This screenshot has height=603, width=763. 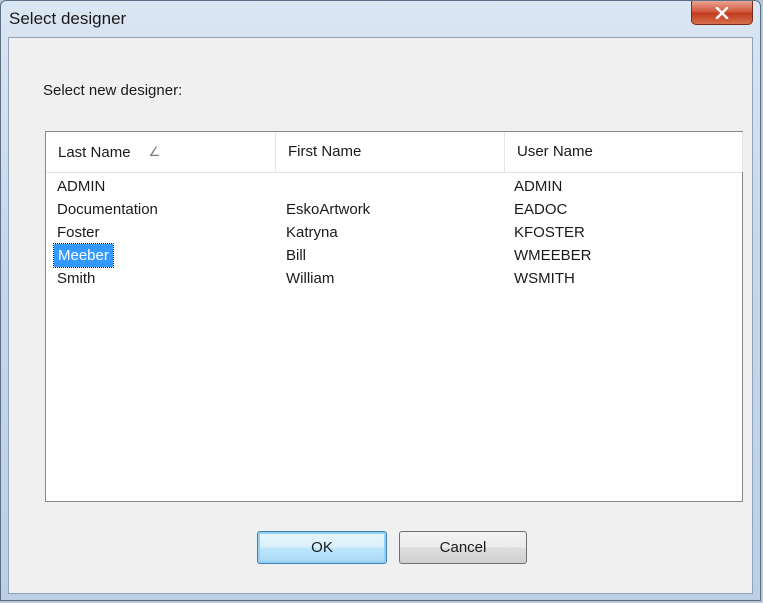 What do you see at coordinates (310, 278) in the screenshot?
I see `cell-first-name: William` at bounding box center [310, 278].